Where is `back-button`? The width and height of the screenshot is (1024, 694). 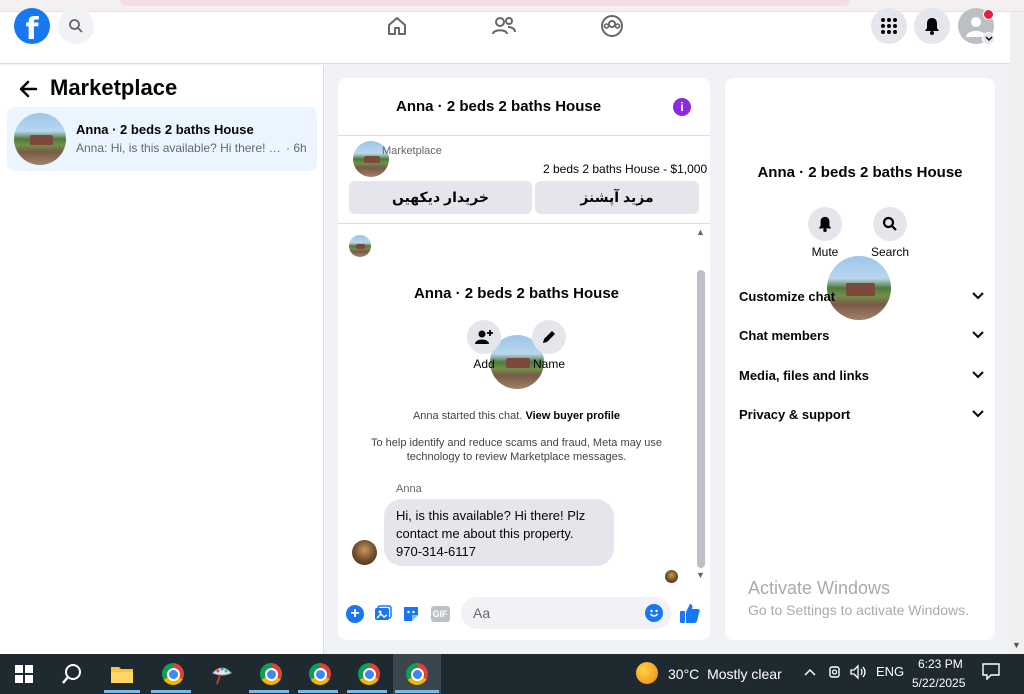
back-button is located at coordinates (29, 89).